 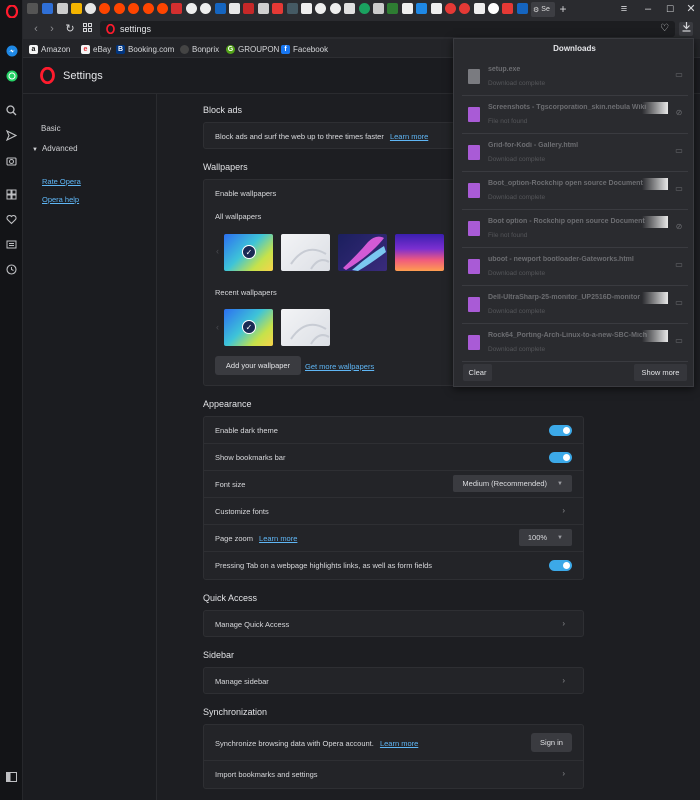 I want to click on forward-icon: ›, so click(x=52, y=29).